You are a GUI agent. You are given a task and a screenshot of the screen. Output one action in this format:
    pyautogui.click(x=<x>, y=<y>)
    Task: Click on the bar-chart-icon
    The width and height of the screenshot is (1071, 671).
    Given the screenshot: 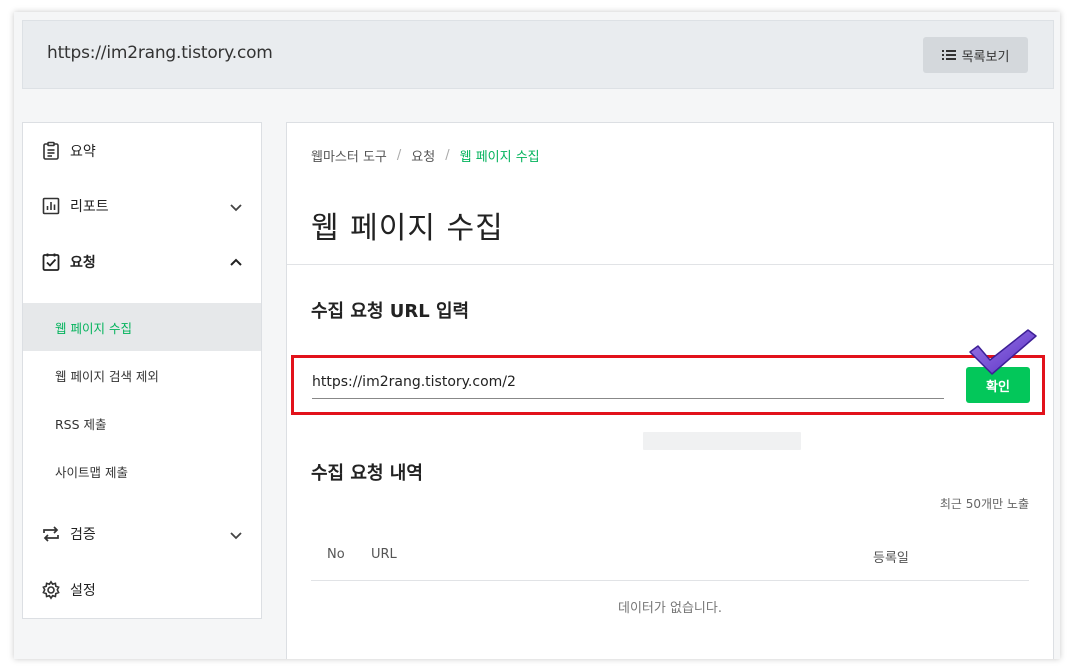 What is the action you would take?
    pyautogui.click(x=51, y=206)
    